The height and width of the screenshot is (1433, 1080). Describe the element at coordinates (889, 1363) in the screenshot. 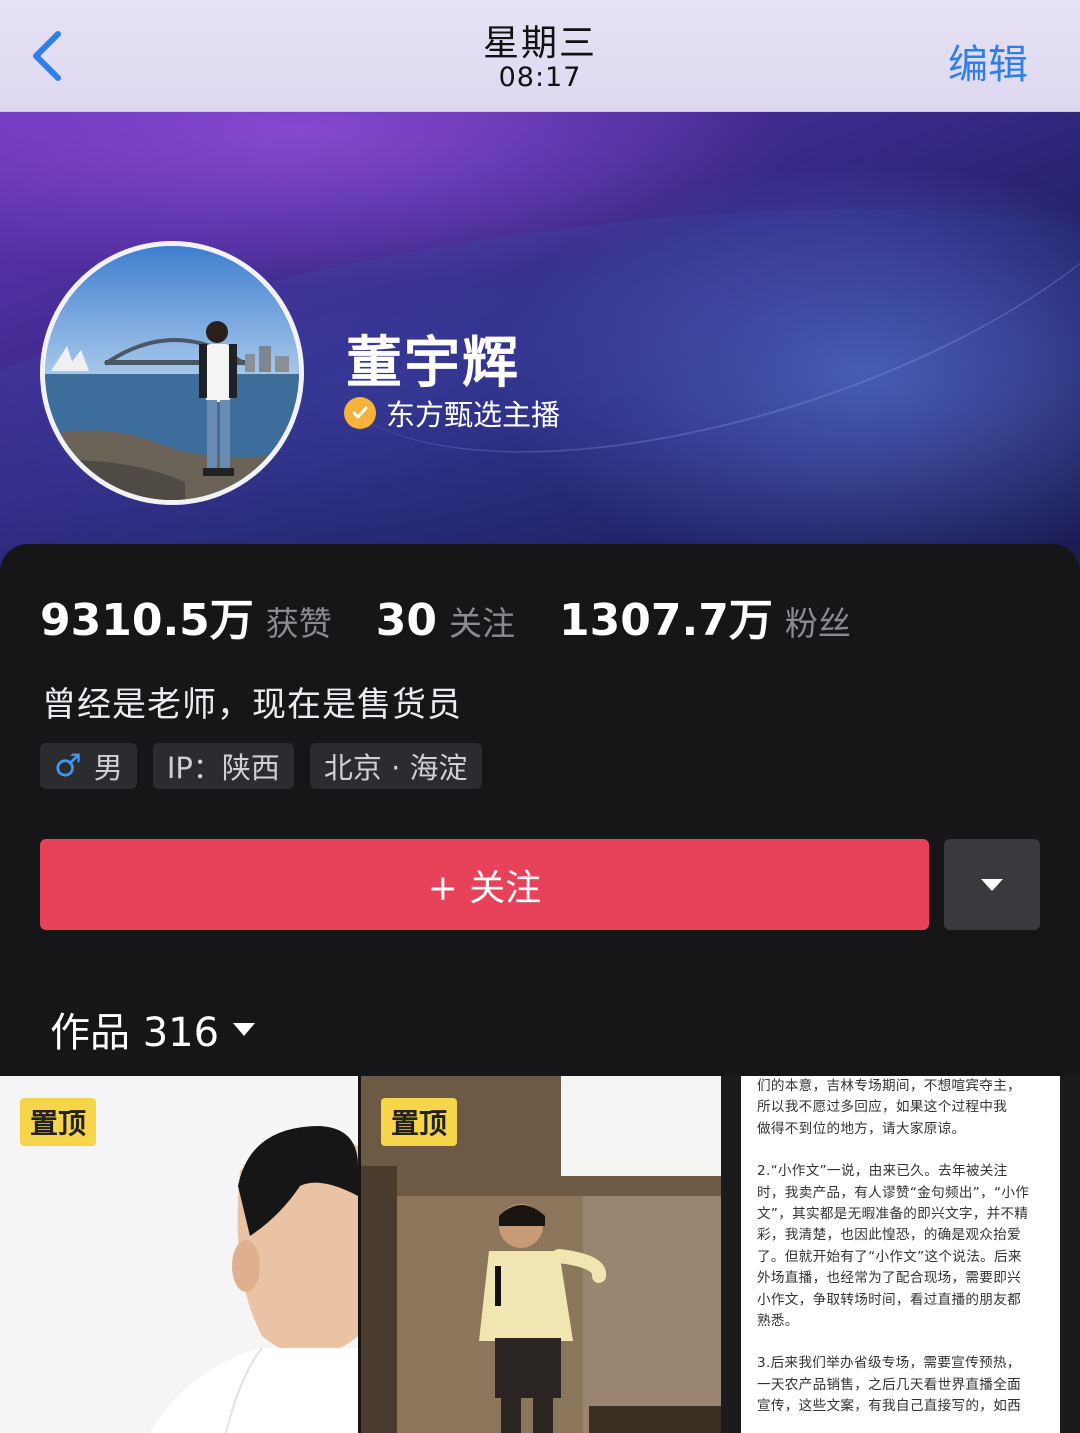

I see `text-post-line: 3.后来我们举办省级专场，需要宣传预热，` at that location.